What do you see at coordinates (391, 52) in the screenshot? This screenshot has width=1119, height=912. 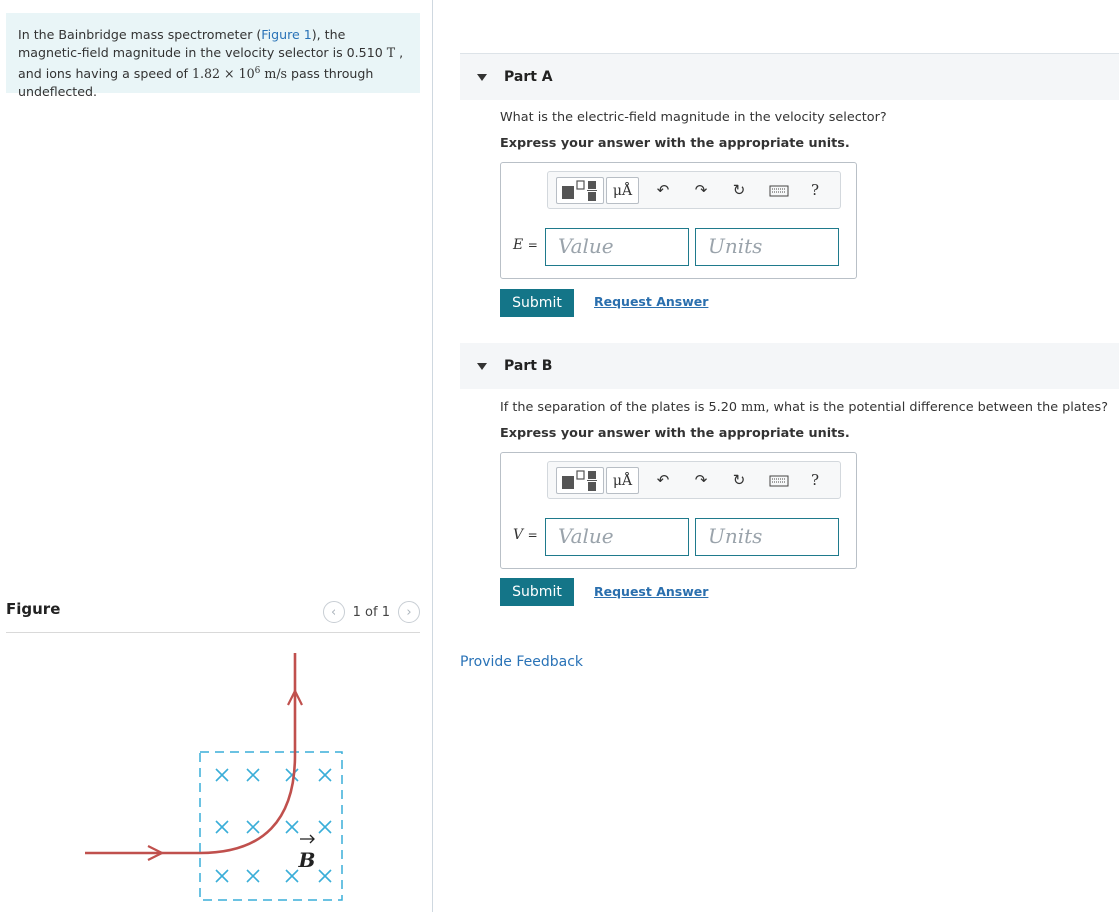 I see `unit-tesla: T` at bounding box center [391, 52].